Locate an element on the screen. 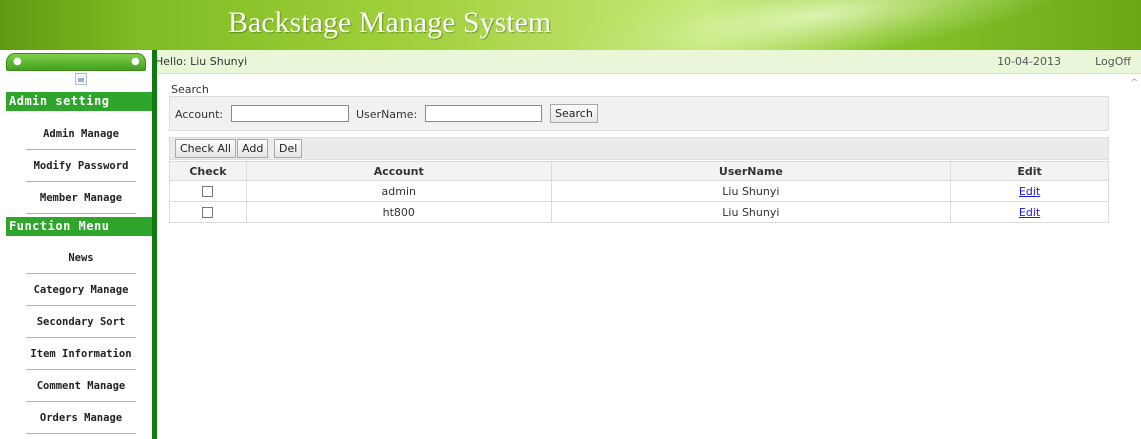 The image size is (1141, 439). sidebar-item-modify-password: Modify Password is located at coordinates (81, 166).